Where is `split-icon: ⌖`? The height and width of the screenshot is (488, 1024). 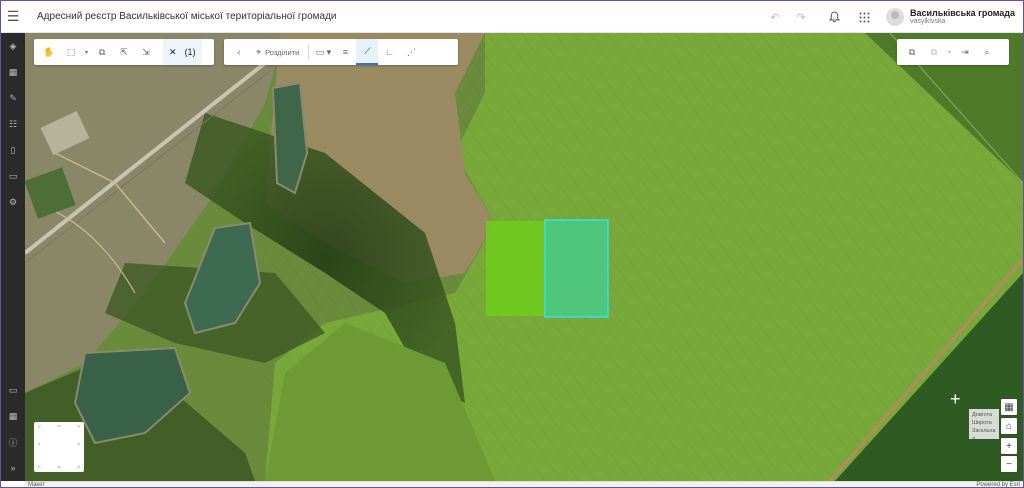
split-icon: ⌖ is located at coordinates (259, 51).